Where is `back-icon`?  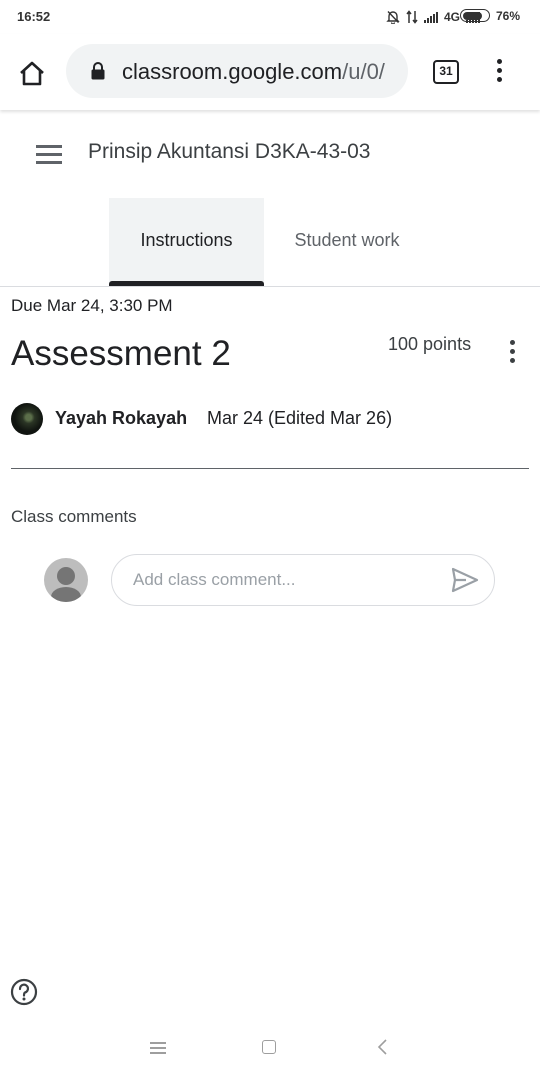
back-icon is located at coordinates (382, 1047).